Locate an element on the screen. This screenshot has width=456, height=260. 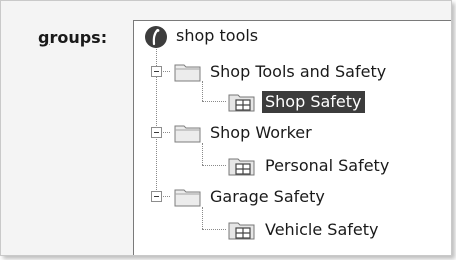
tree-node-label: Personal Safety is located at coordinates (327, 165).